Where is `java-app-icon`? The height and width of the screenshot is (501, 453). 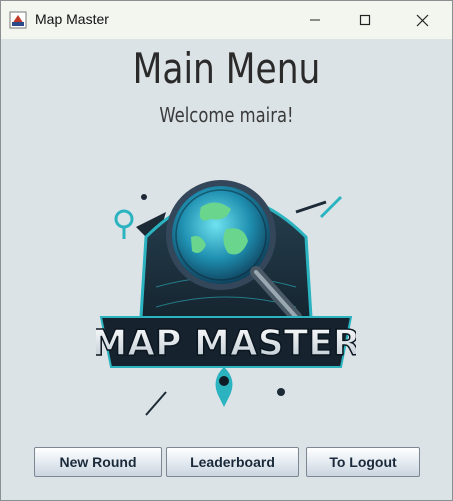 java-app-icon is located at coordinates (18, 20).